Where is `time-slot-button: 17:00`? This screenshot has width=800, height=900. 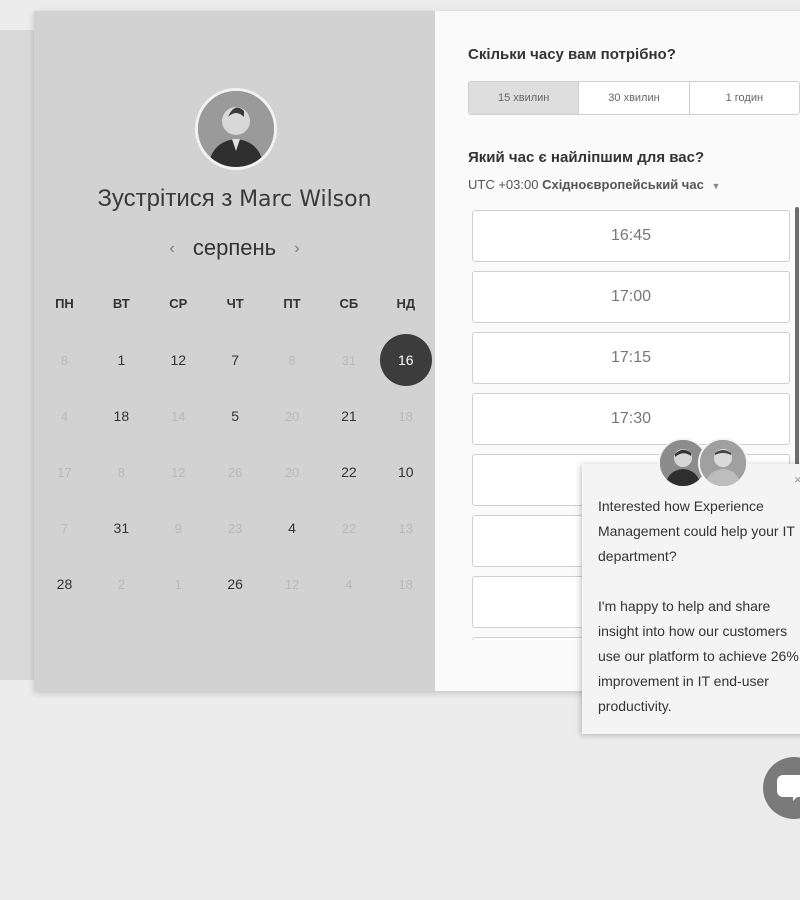 time-slot-button: 17:00 is located at coordinates (631, 297).